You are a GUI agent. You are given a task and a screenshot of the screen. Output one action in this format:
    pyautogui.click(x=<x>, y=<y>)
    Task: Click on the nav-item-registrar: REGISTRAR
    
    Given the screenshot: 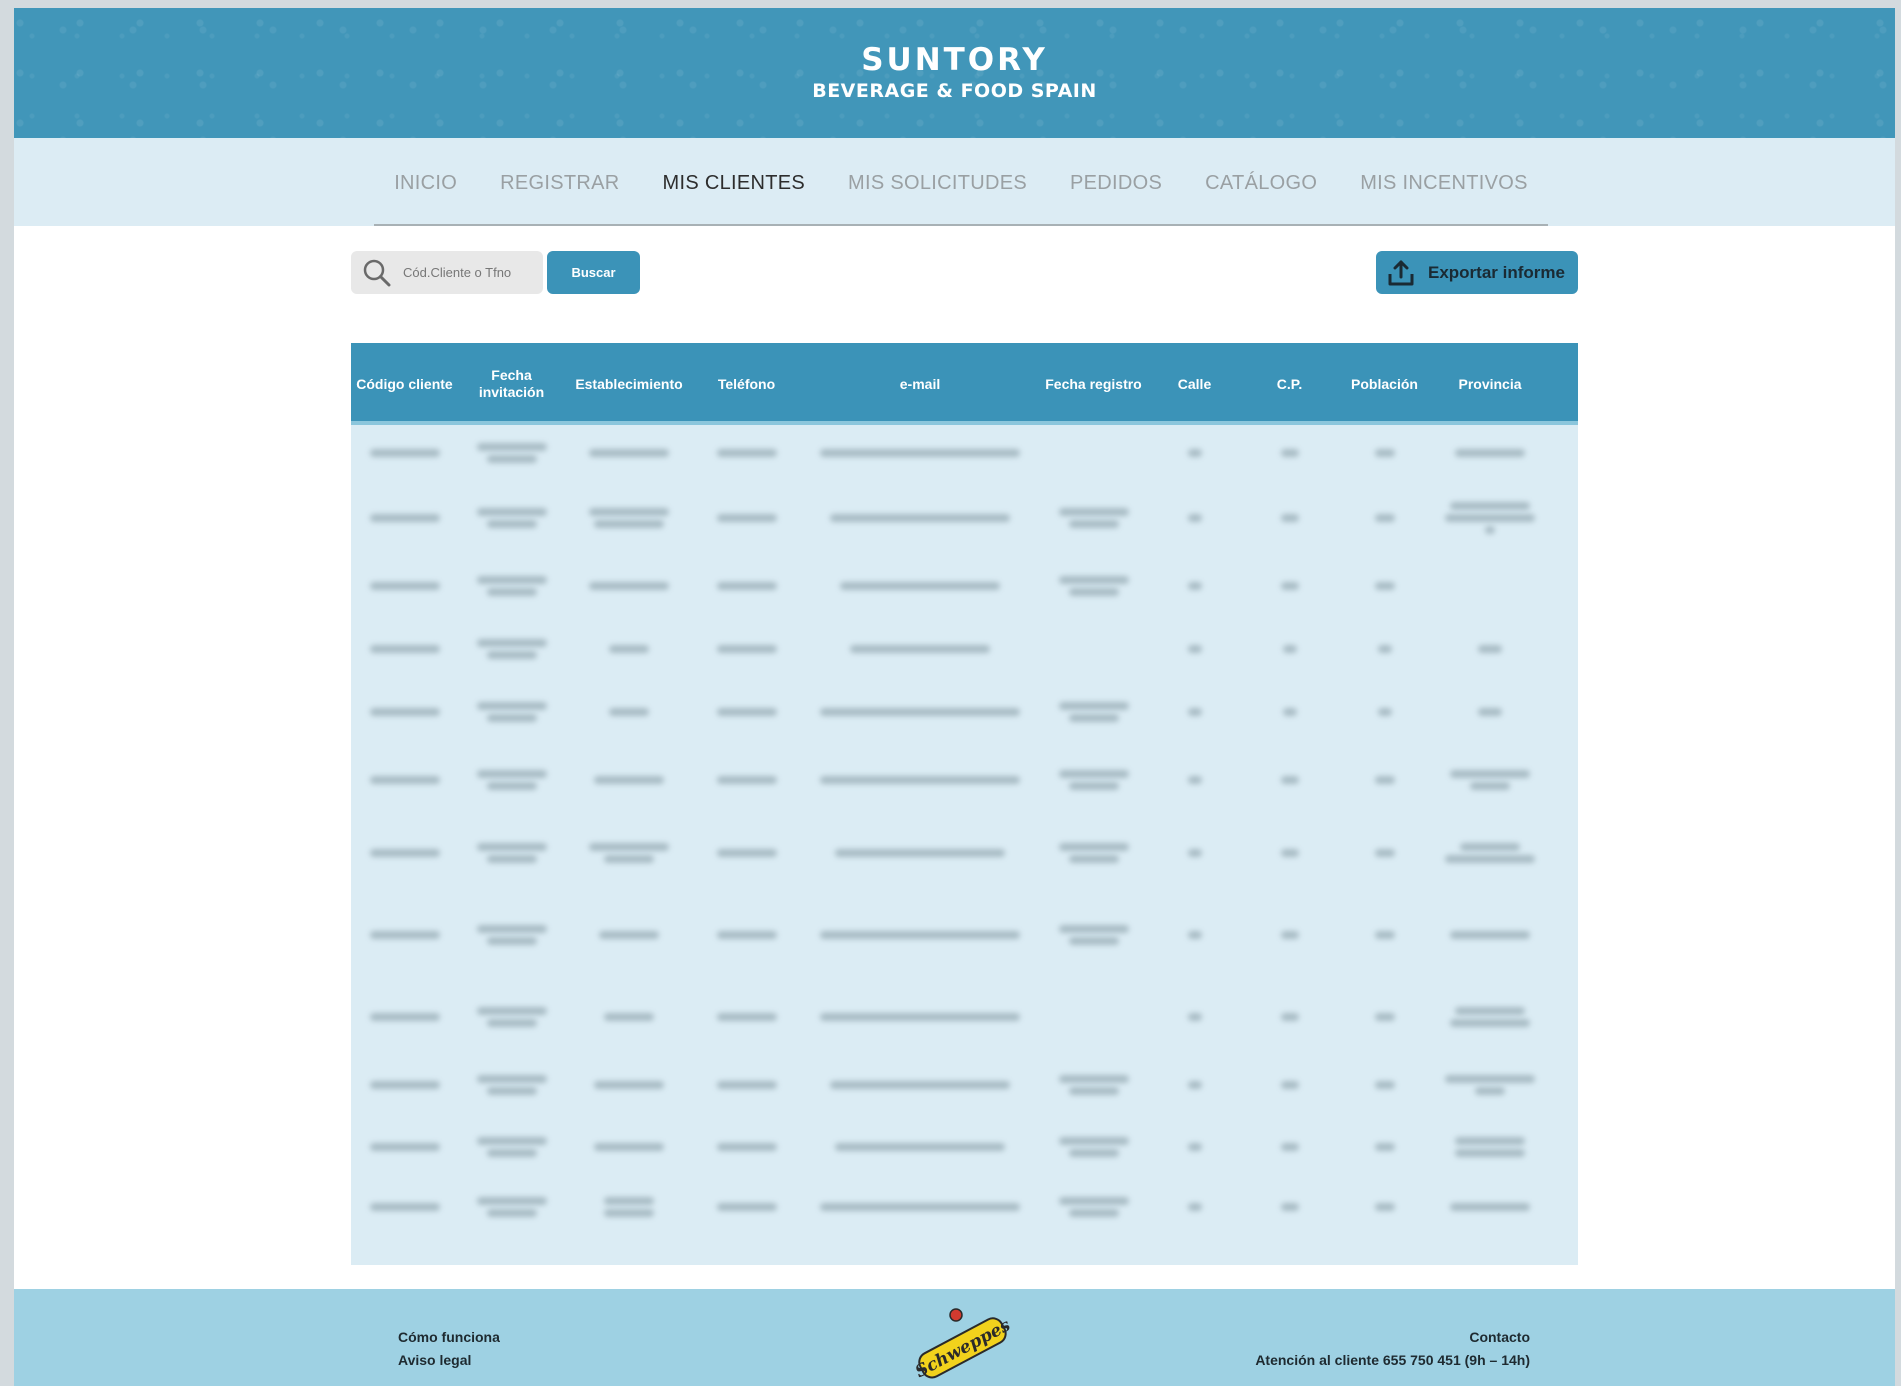 What is the action you would take?
    pyautogui.click(x=559, y=198)
    